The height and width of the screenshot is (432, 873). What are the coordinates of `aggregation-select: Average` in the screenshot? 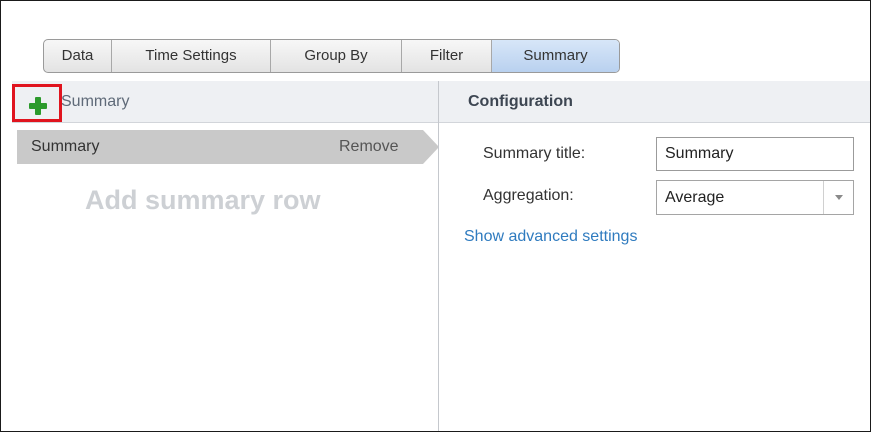 It's located at (755, 197).